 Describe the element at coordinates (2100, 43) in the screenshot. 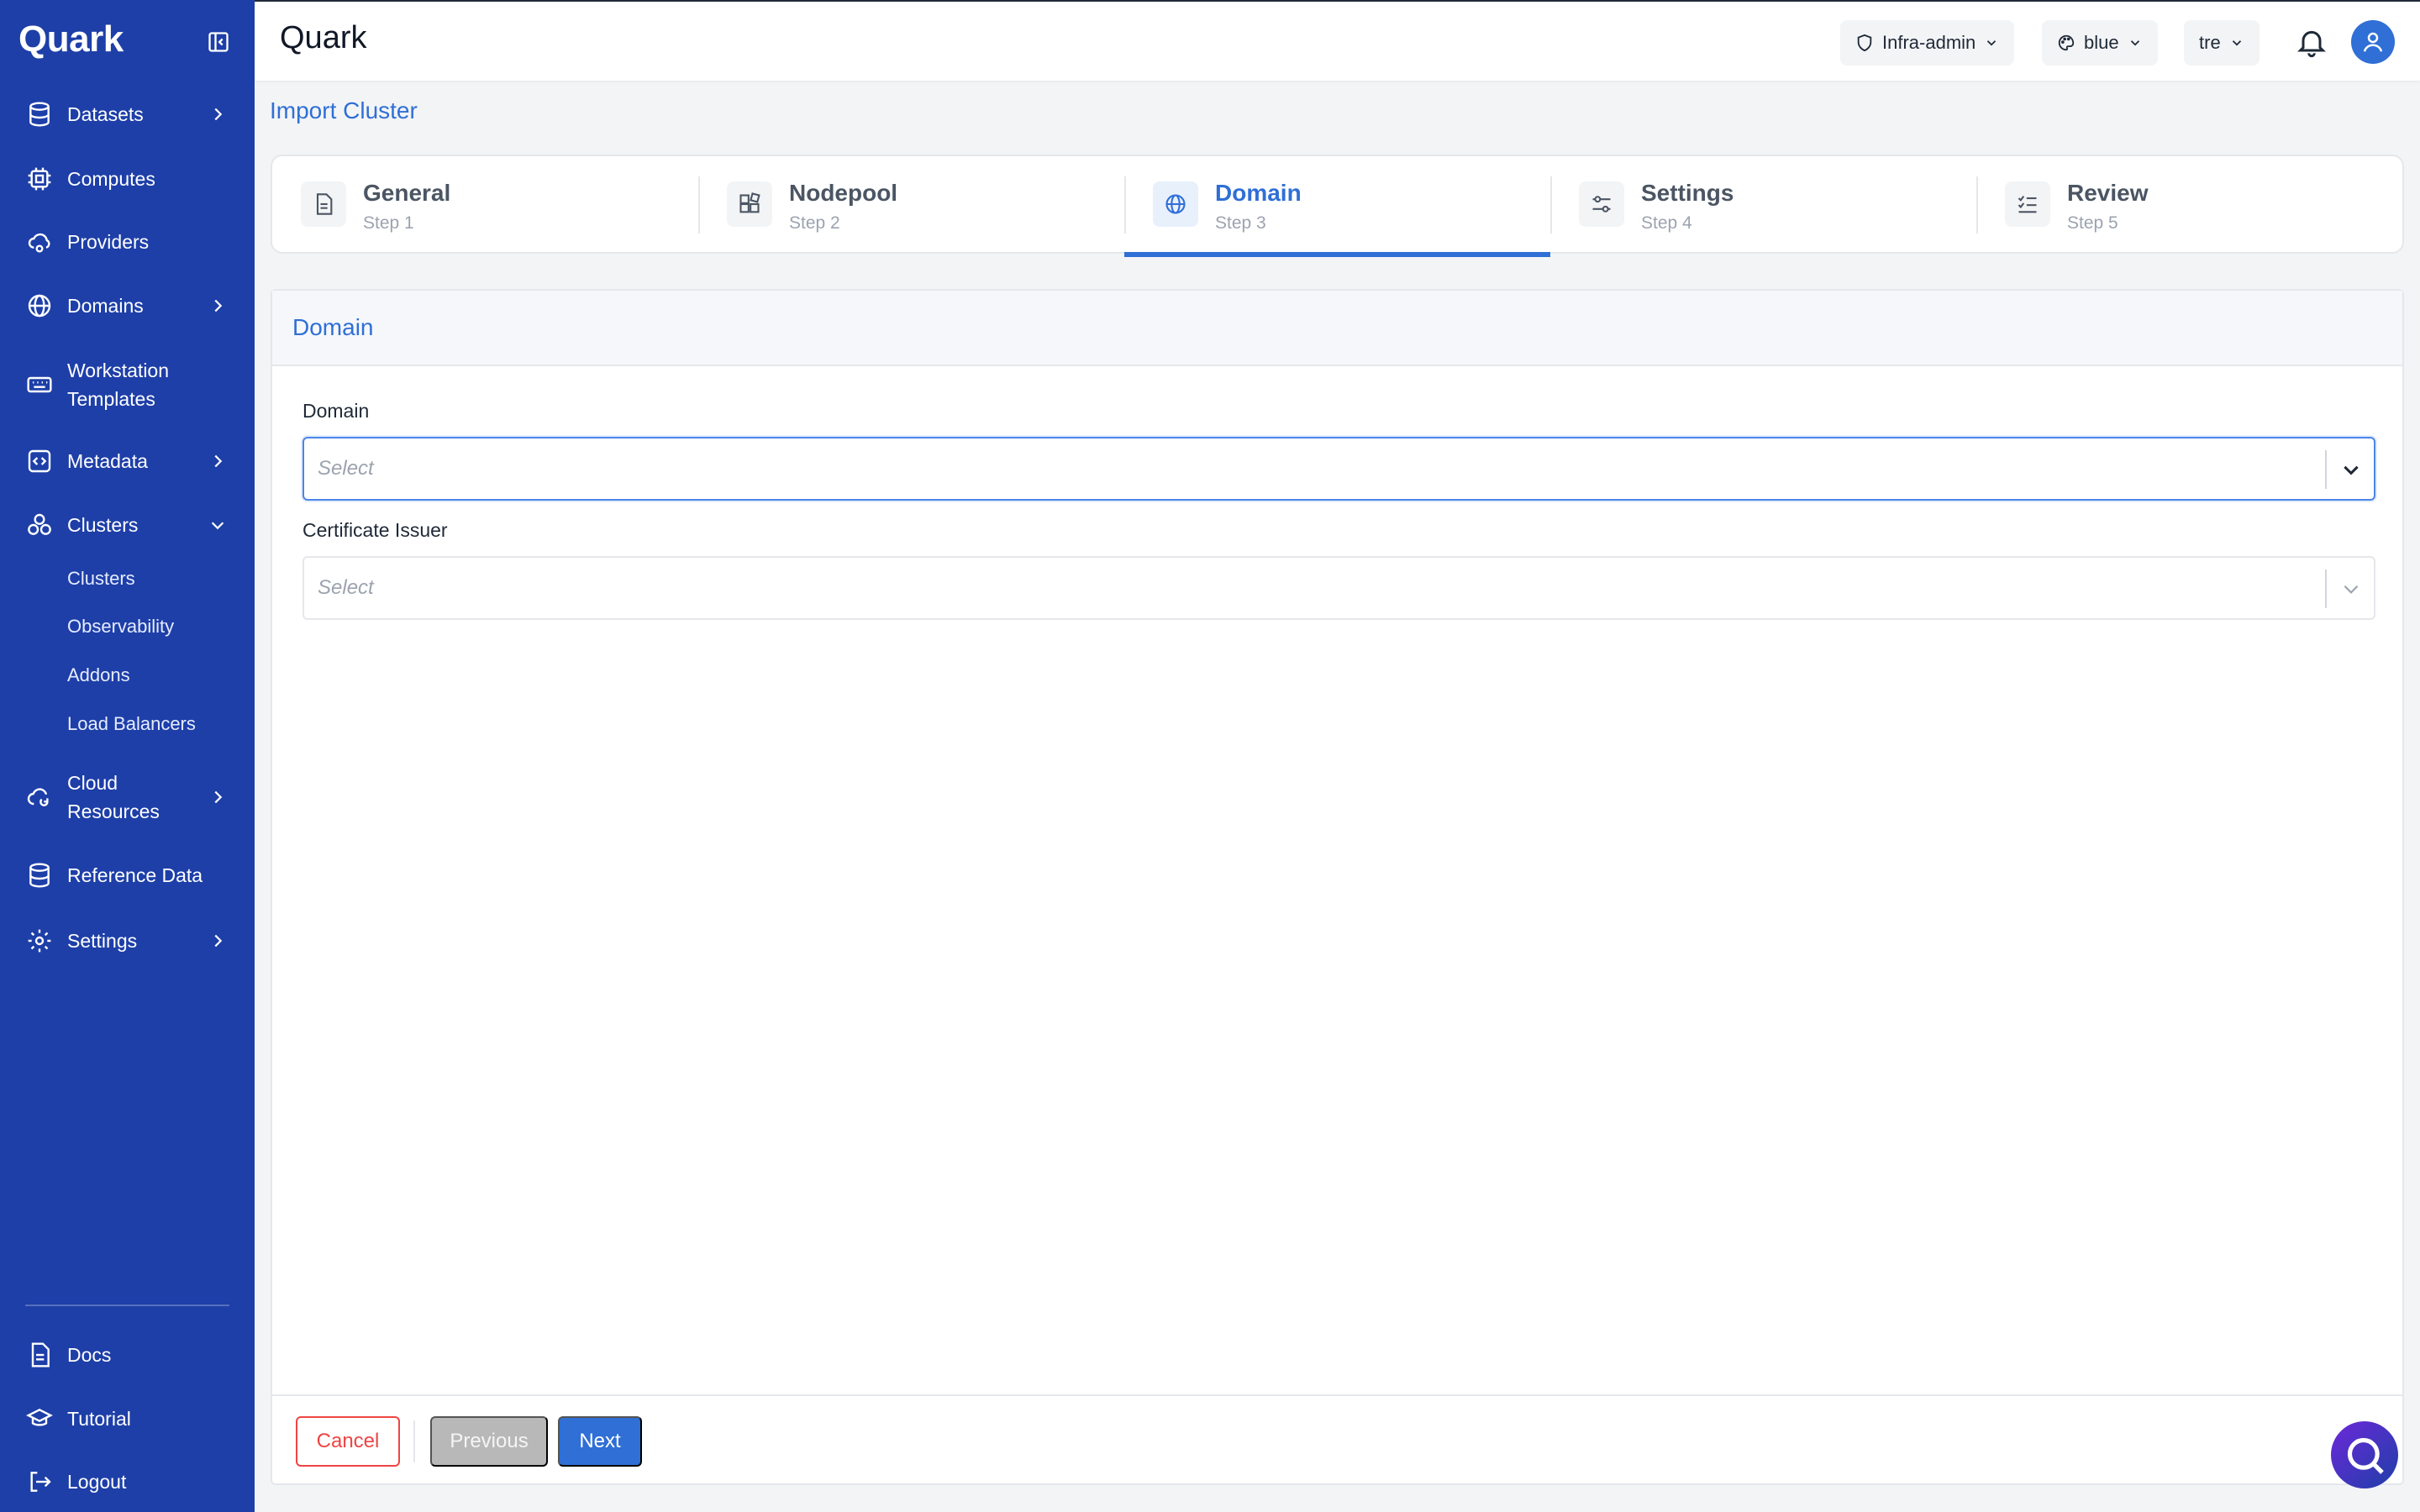

I see `theme-selector: blue` at that location.